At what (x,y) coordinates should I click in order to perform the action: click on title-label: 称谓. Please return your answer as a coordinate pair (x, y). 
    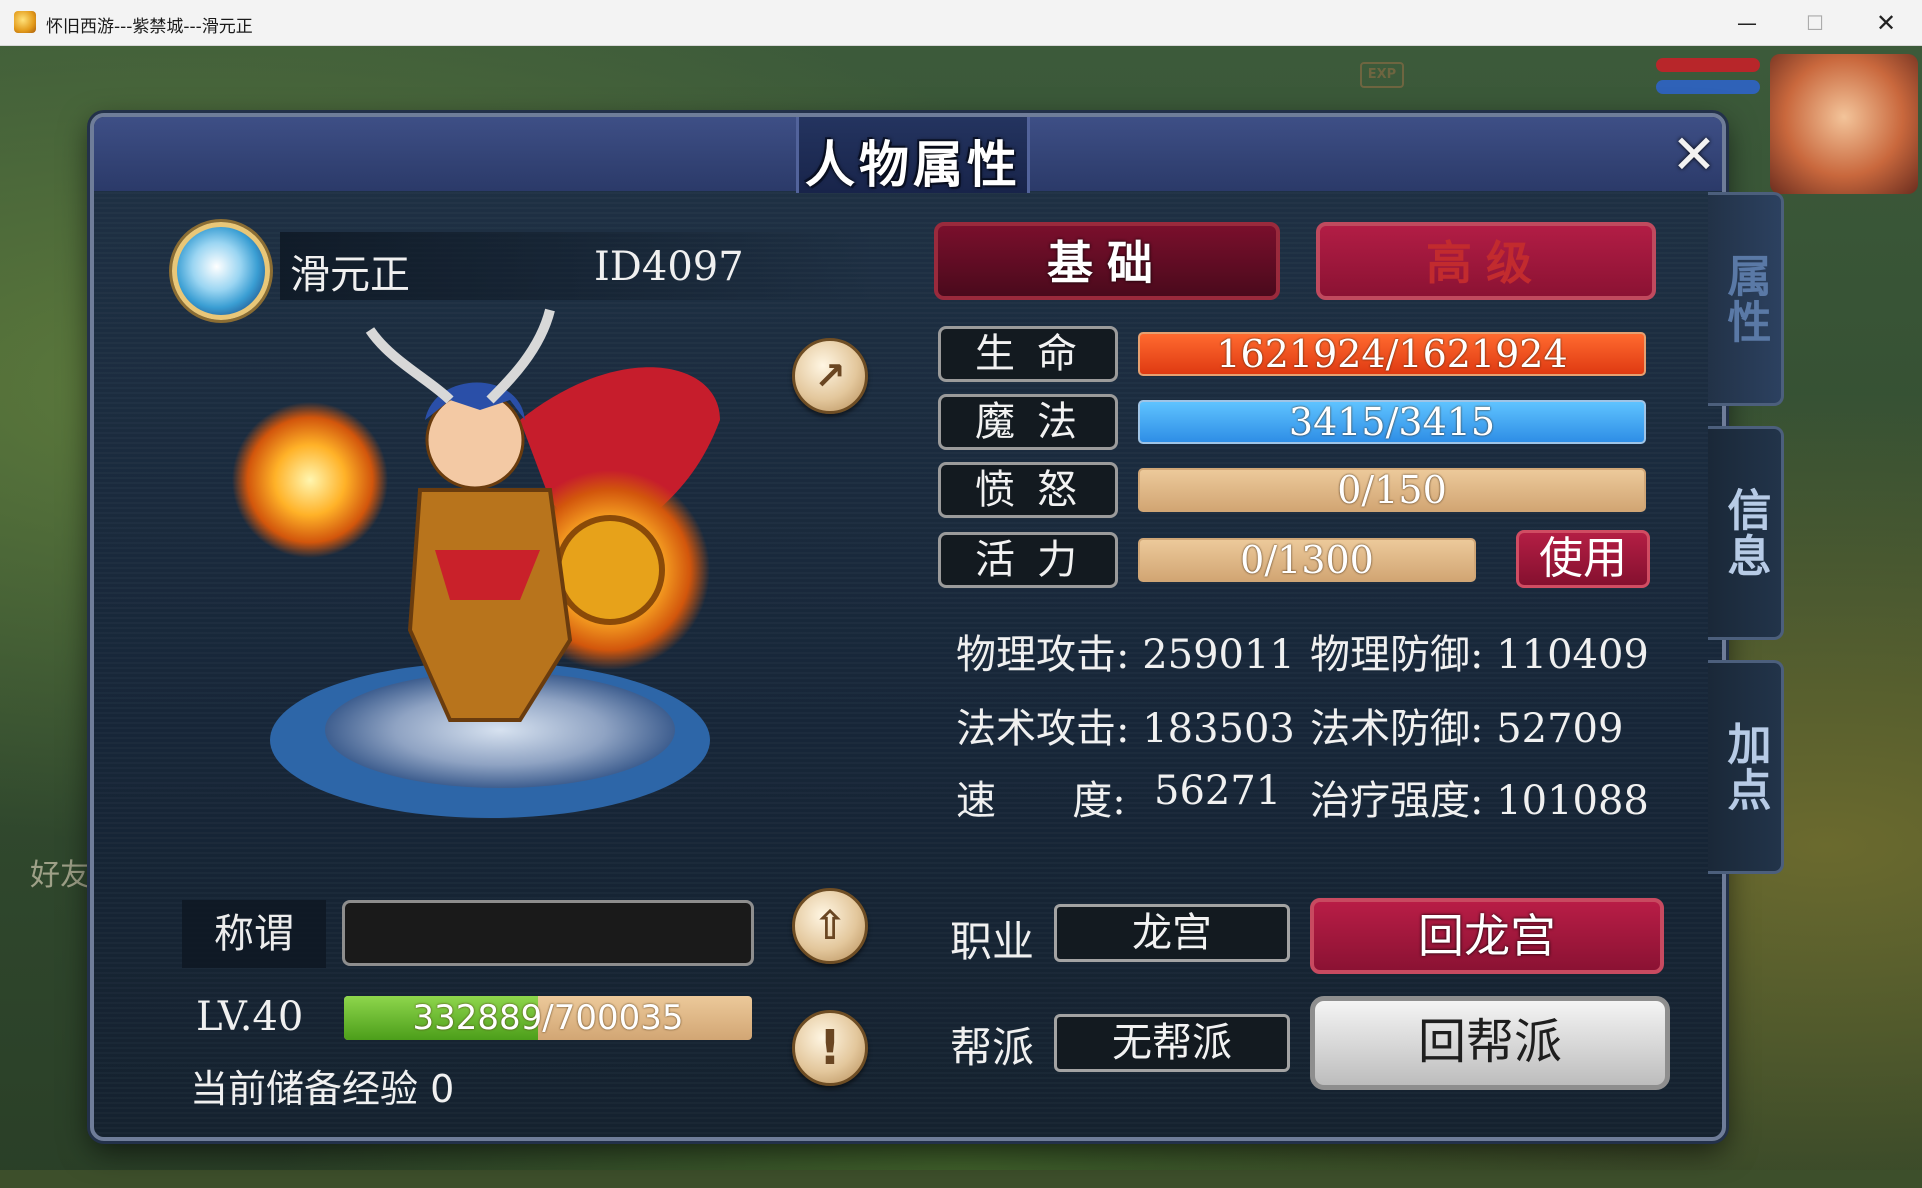
    Looking at the image, I should click on (254, 934).